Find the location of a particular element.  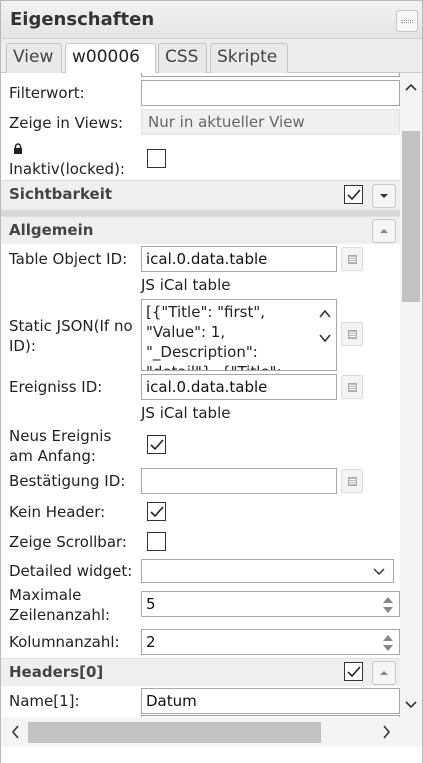

section-headers-title: Headers[0] is located at coordinates (56, 672).